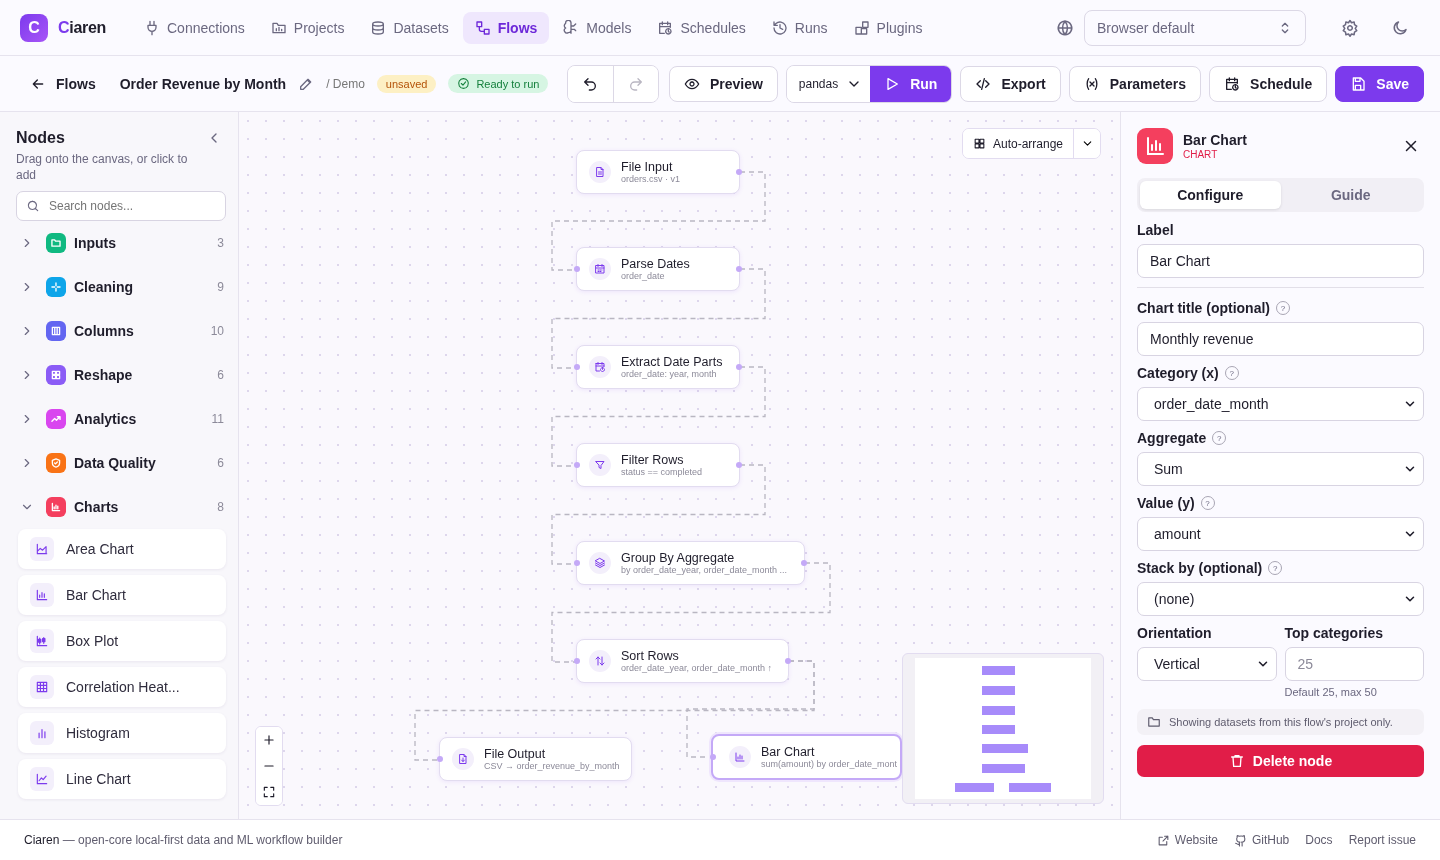  What do you see at coordinates (42, 641) in the screenshot?
I see `box-plot-icon` at bounding box center [42, 641].